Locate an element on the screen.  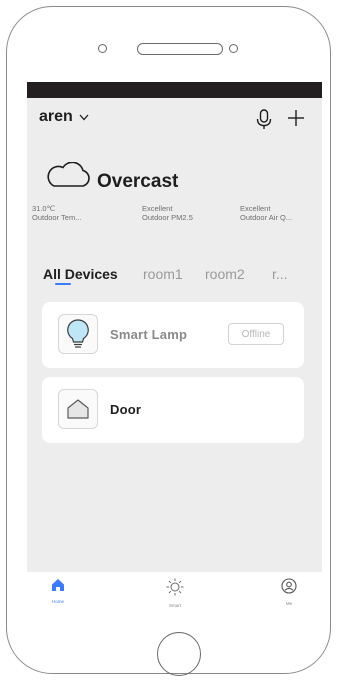
device-name: Door is located at coordinates (126, 409).